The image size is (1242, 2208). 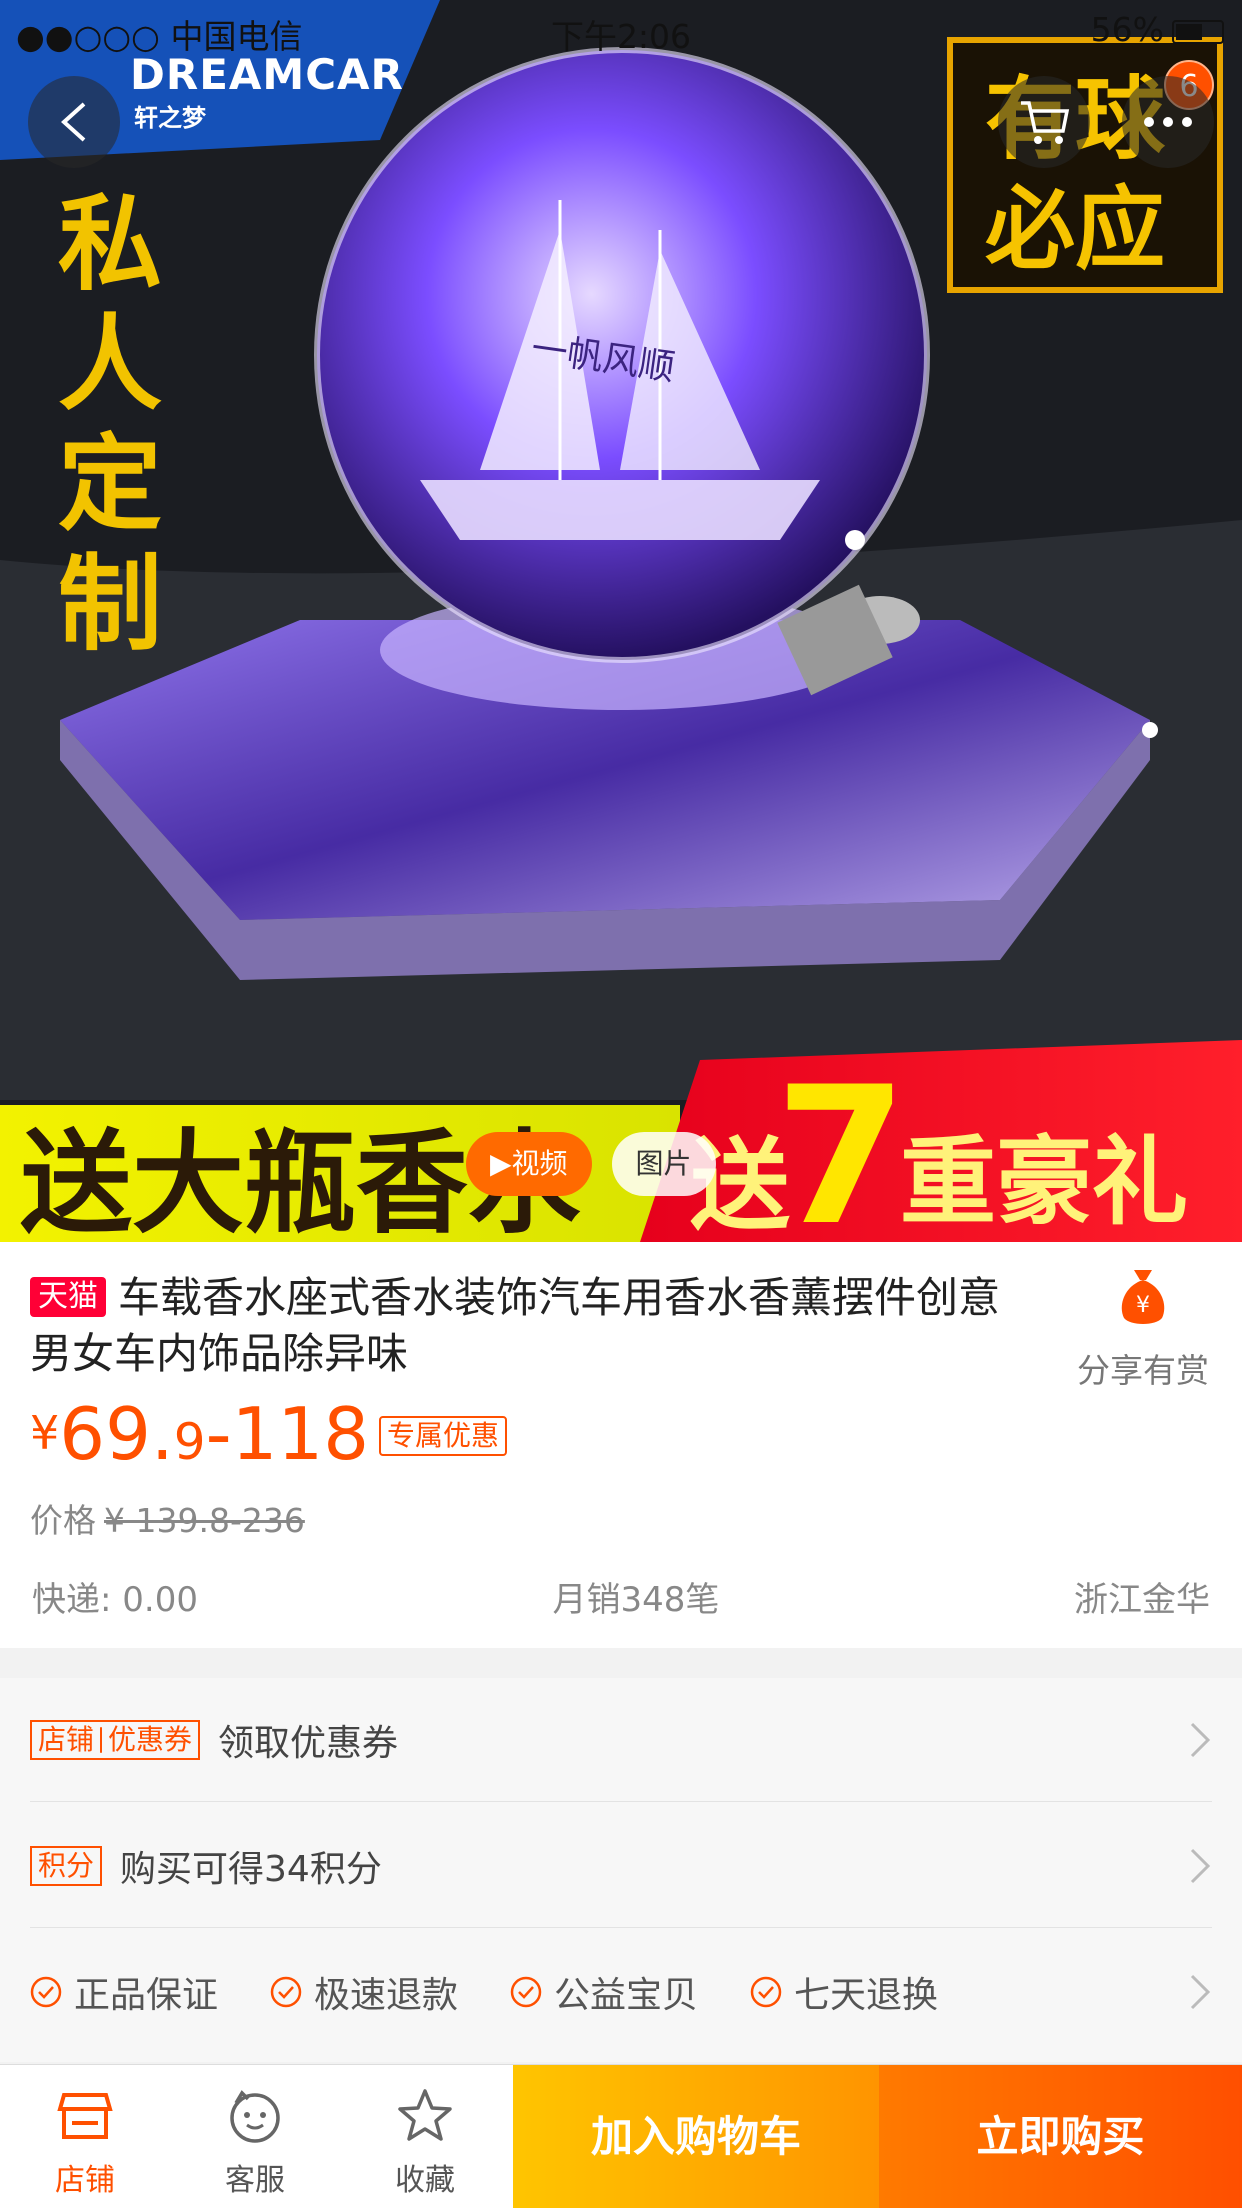 I want to click on monthly-sales: 月销348笔, so click(x=636, y=1600).